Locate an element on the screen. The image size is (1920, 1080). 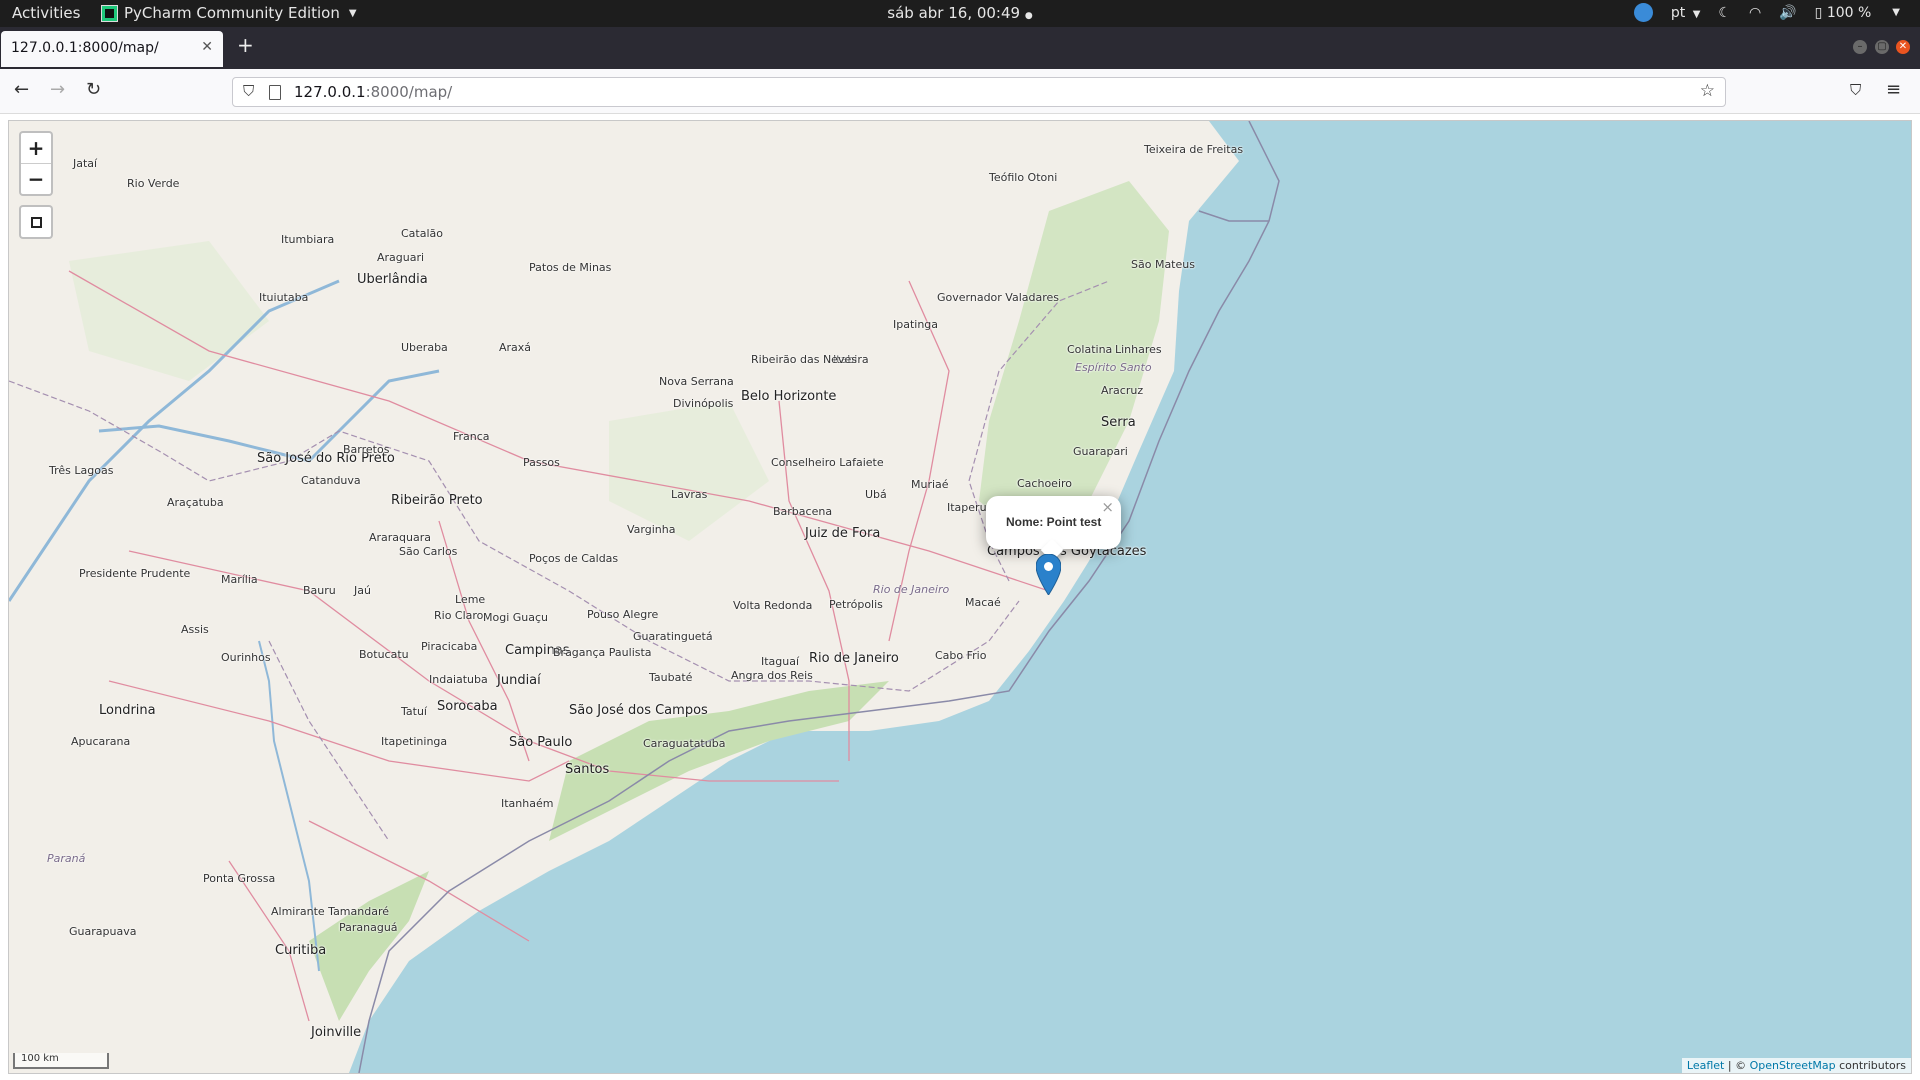
navigation-bar: ← → ↻ ⛉ 127.0.0.1:8000/map/ ☆ ⛉ ≡ is located at coordinates (960, 91).